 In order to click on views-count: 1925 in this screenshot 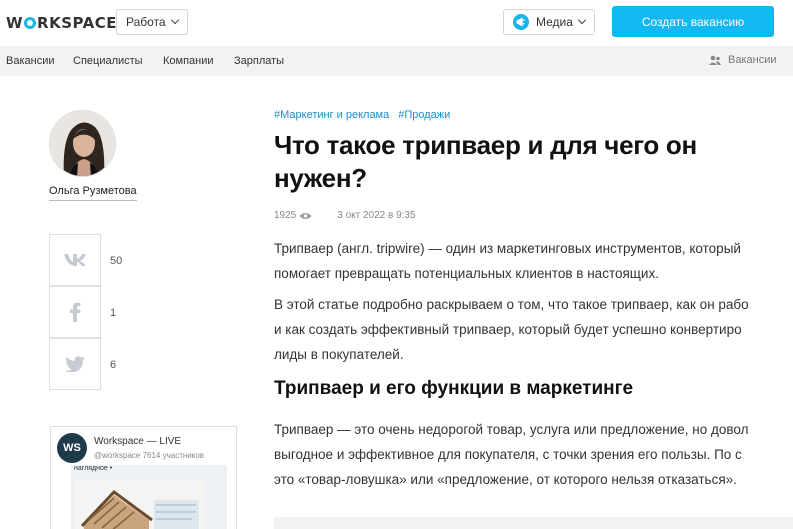, I will do `click(285, 215)`.